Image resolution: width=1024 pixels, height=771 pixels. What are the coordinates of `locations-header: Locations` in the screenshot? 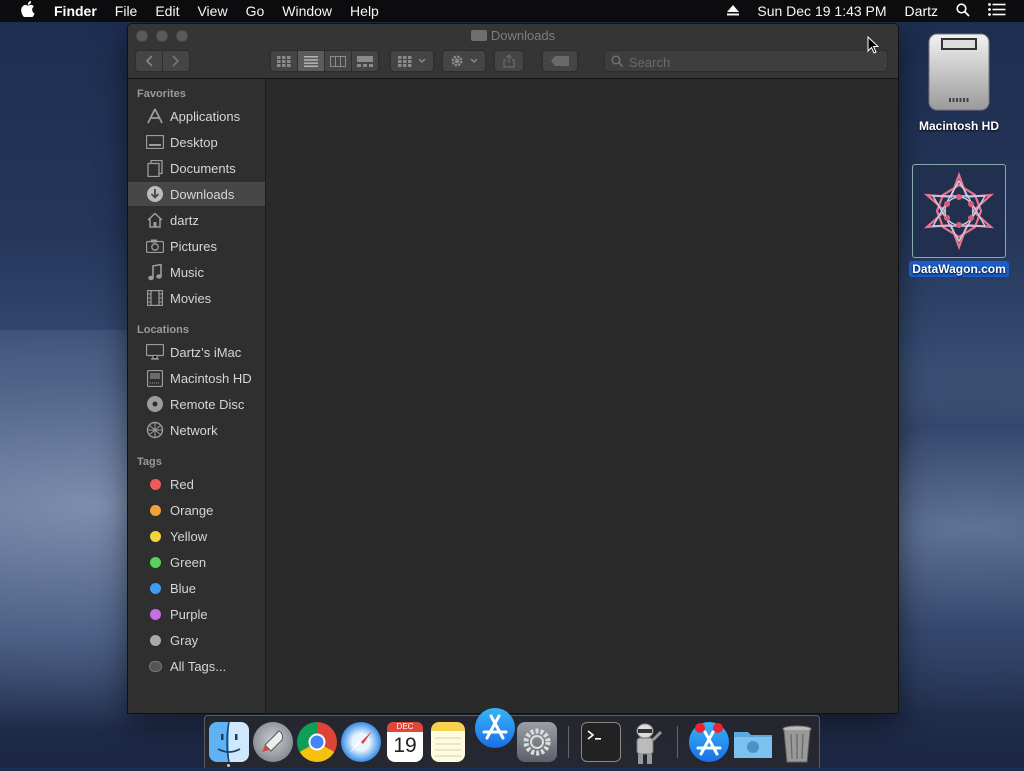 It's located at (163, 330).